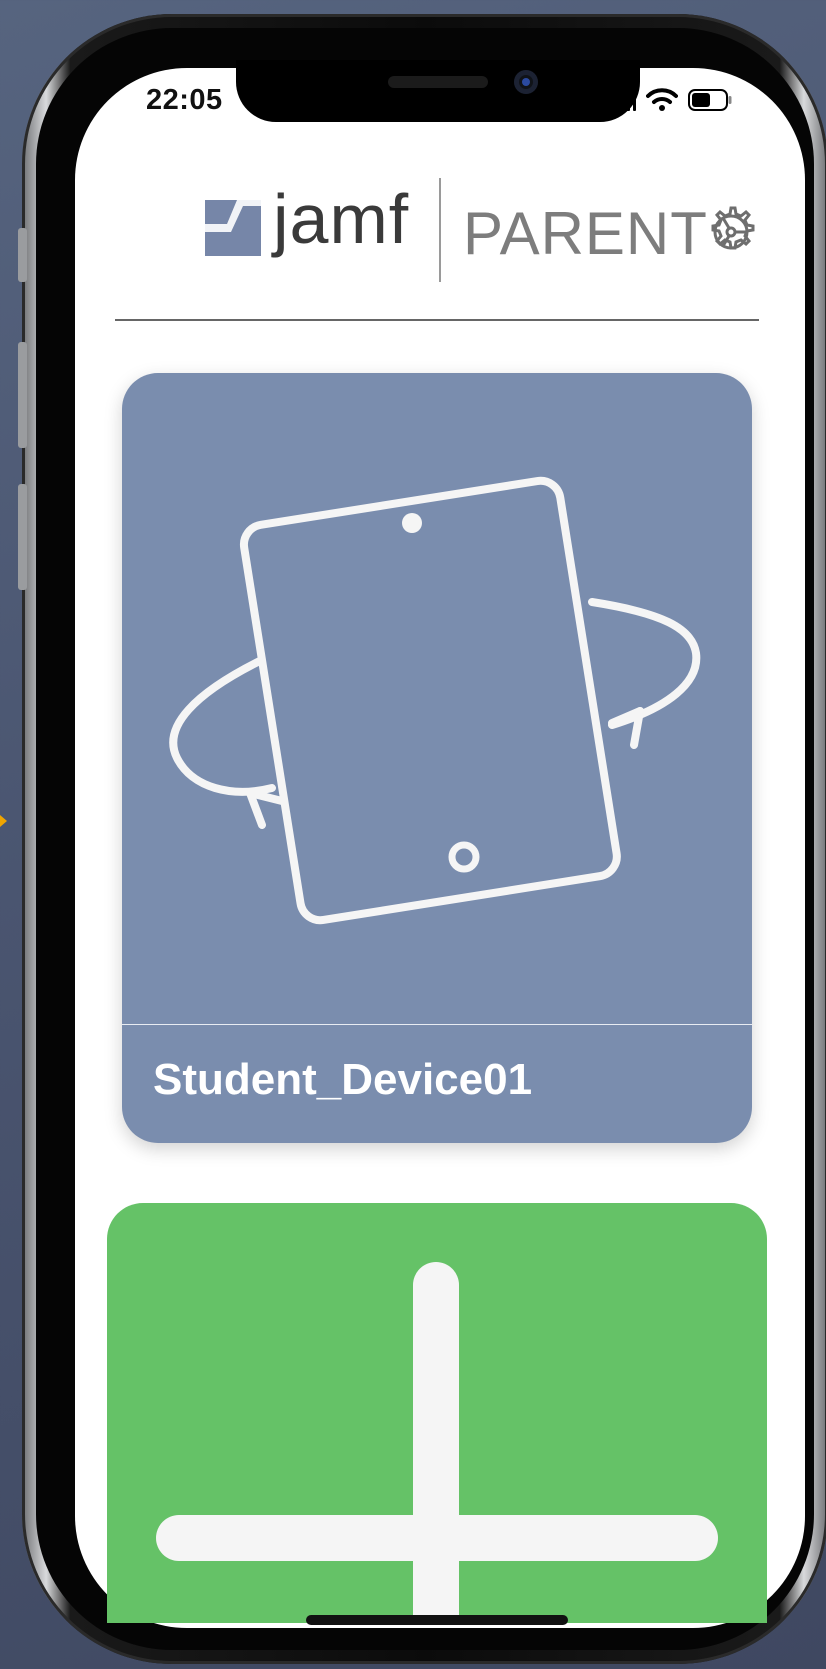 This screenshot has width=826, height=1669. Describe the element at coordinates (710, 100) in the screenshot. I see `battery-icon` at that location.